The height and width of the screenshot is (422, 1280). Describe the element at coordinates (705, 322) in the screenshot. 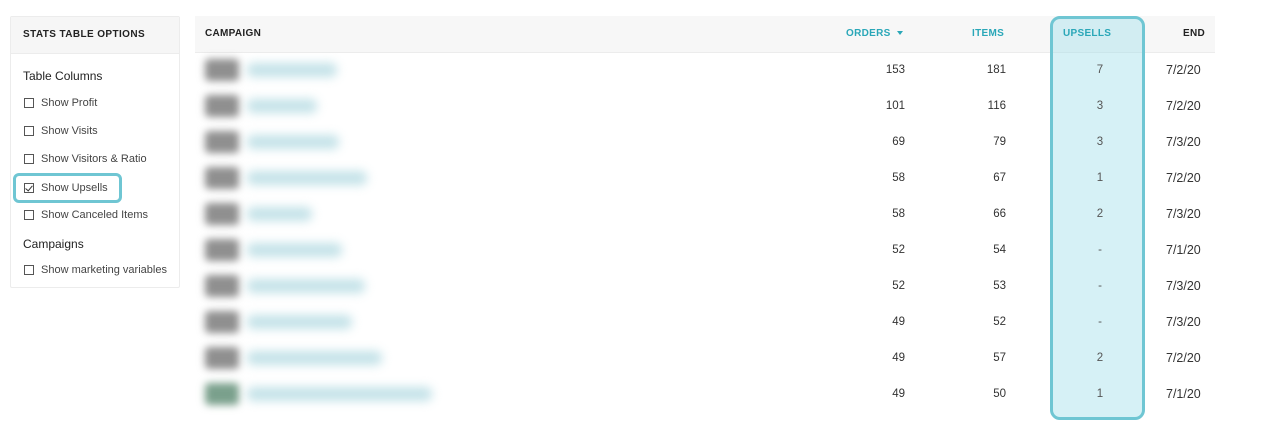

I see `table-row: 49 52 - 7/3/20` at that location.